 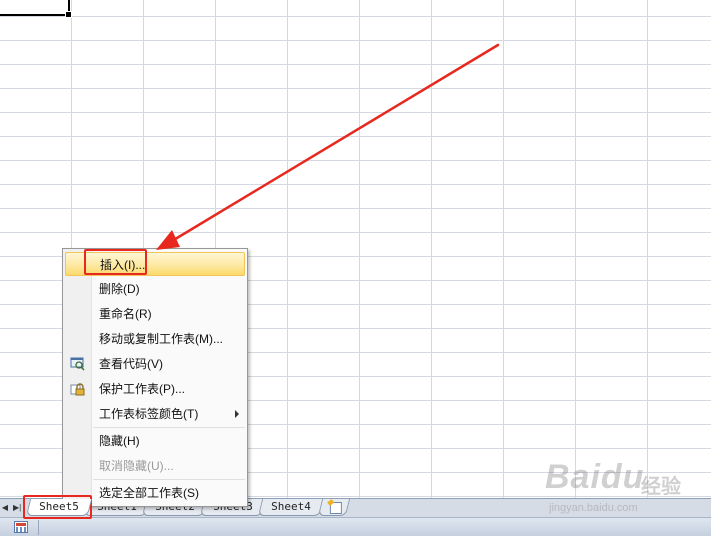 What do you see at coordinates (155, 441) in the screenshot?
I see `menu-item-hide: 隐藏(H)` at bounding box center [155, 441].